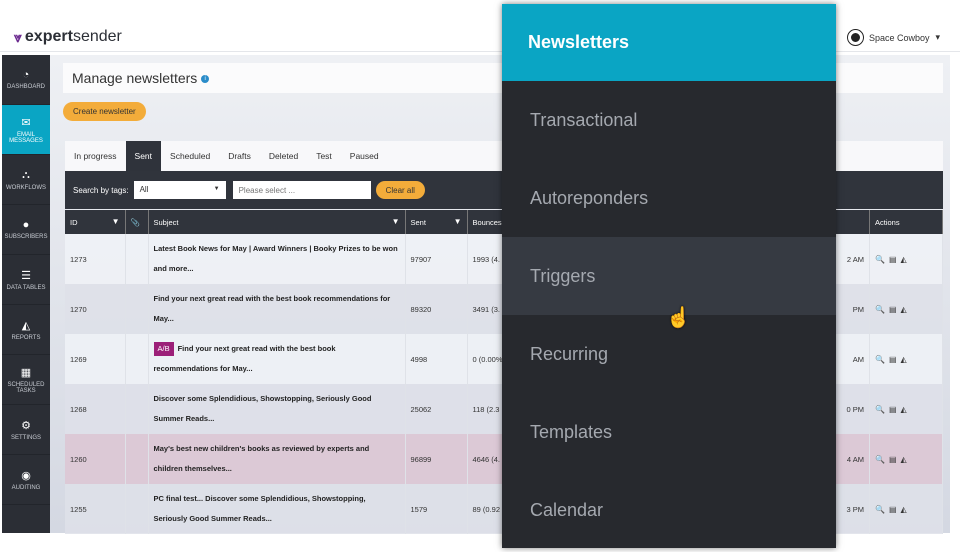  What do you see at coordinates (190, 156) in the screenshot?
I see `tab-scheduled: Scheduled` at bounding box center [190, 156].